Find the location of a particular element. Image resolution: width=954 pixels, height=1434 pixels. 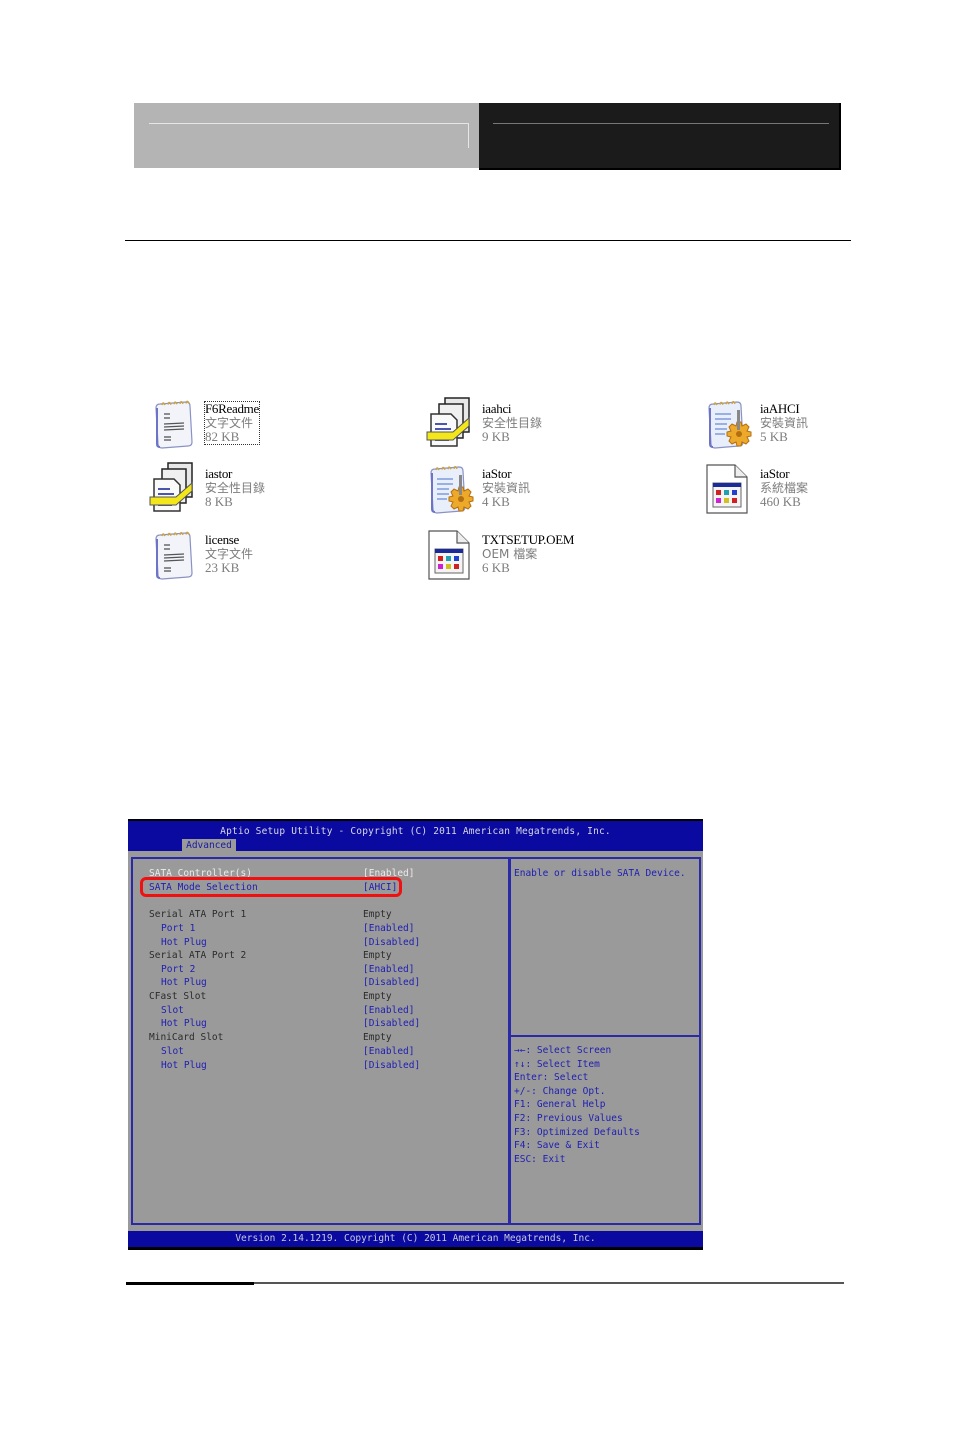

file-size: 6 KB is located at coordinates (496, 567).